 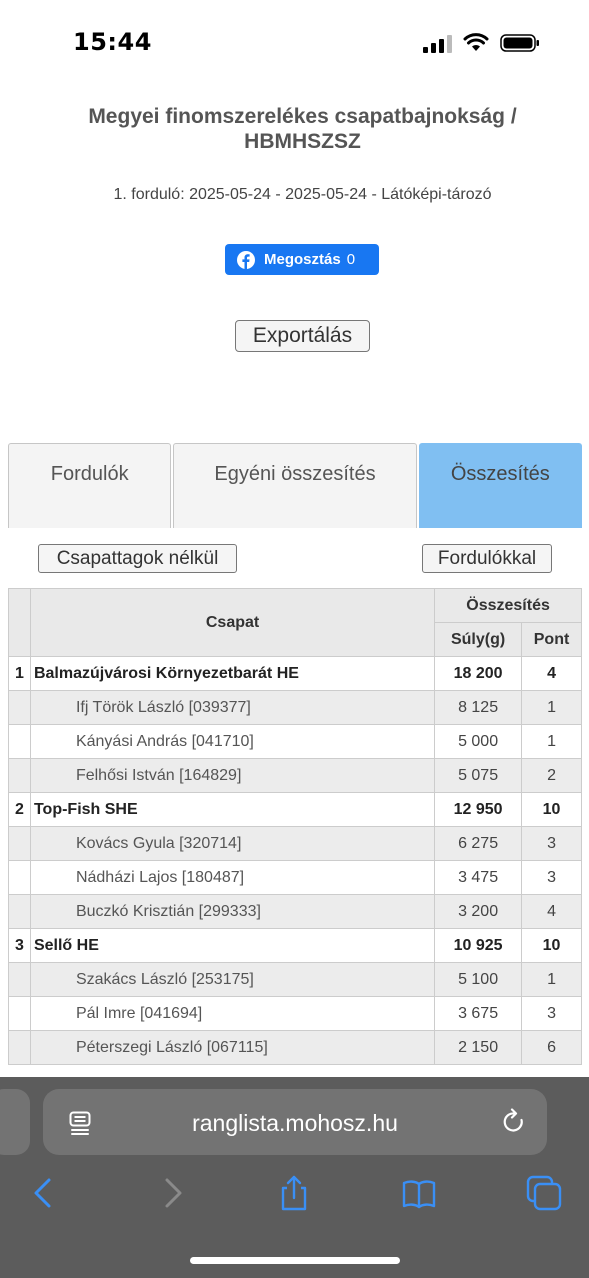 I want to click on points-header: Pont, so click(x=551, y=639).